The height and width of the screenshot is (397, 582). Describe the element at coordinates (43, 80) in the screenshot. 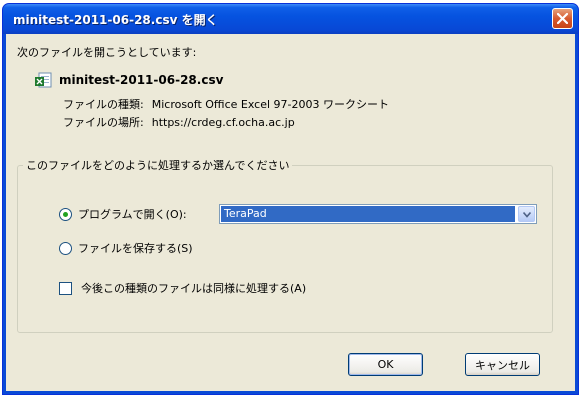

I see `excel-file-icon` at that location.